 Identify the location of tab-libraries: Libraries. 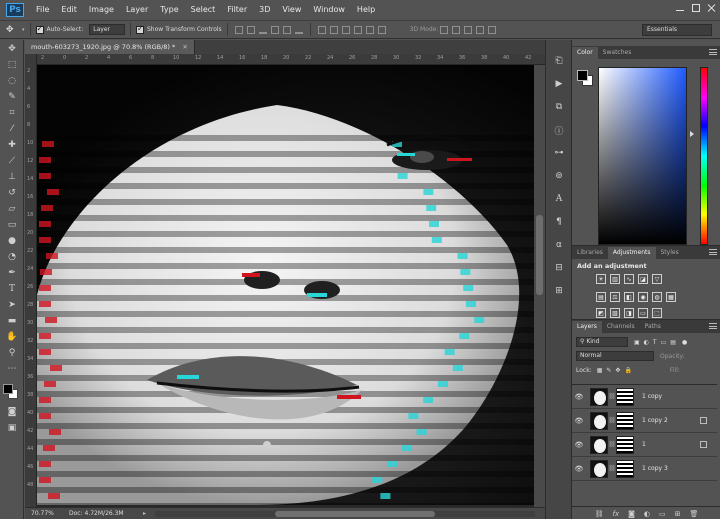
(590, 253).